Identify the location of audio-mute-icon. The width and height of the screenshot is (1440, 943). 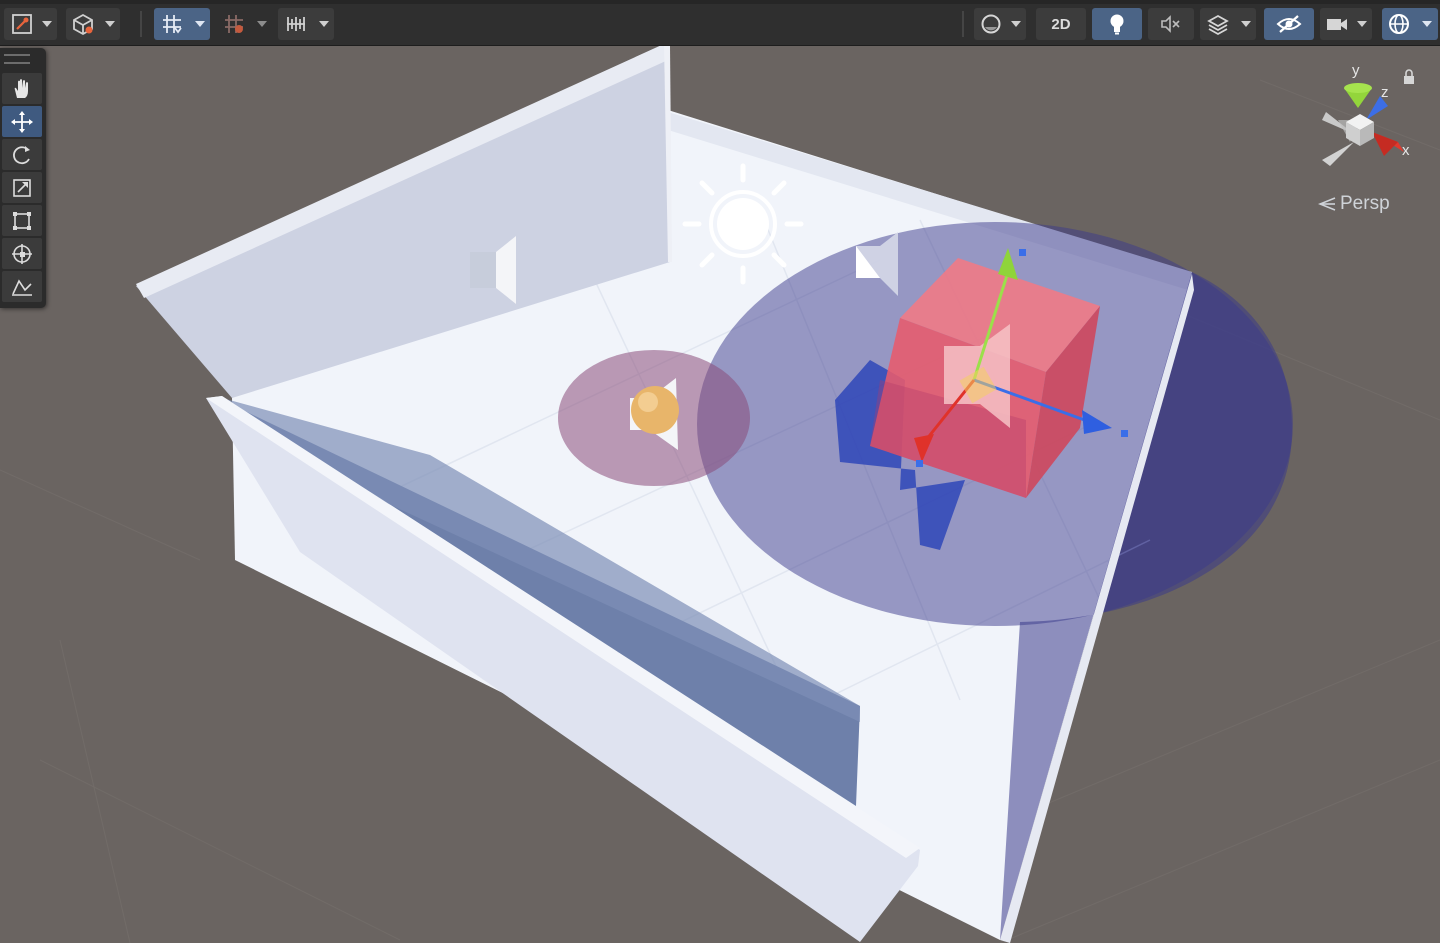
(1170, 24).